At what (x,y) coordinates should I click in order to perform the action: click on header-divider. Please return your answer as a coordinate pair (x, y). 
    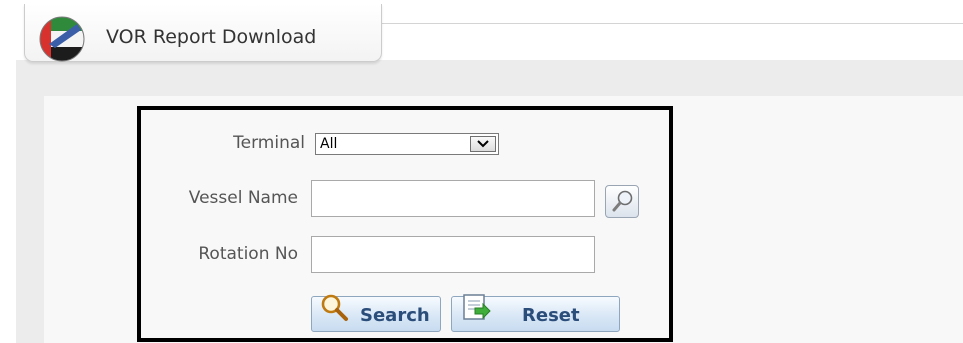
    Looking at the image, I should click on (672, 23).